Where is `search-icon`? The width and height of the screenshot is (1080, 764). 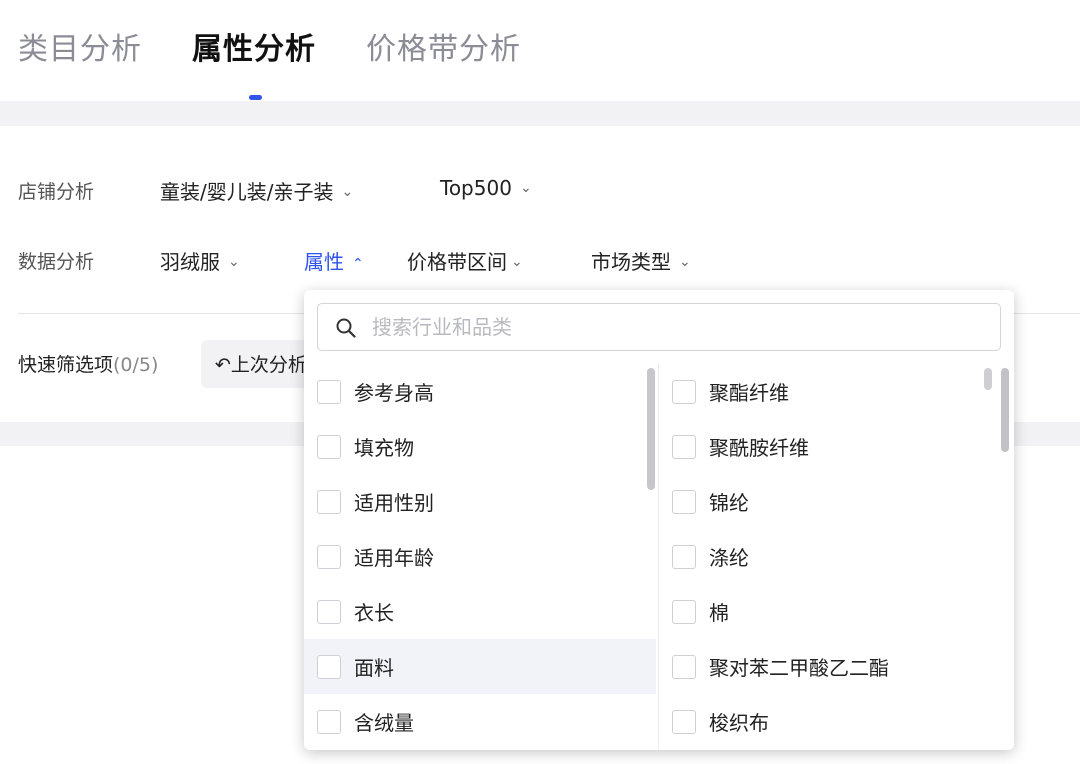 search-icon is located at coordinates (346, 328).